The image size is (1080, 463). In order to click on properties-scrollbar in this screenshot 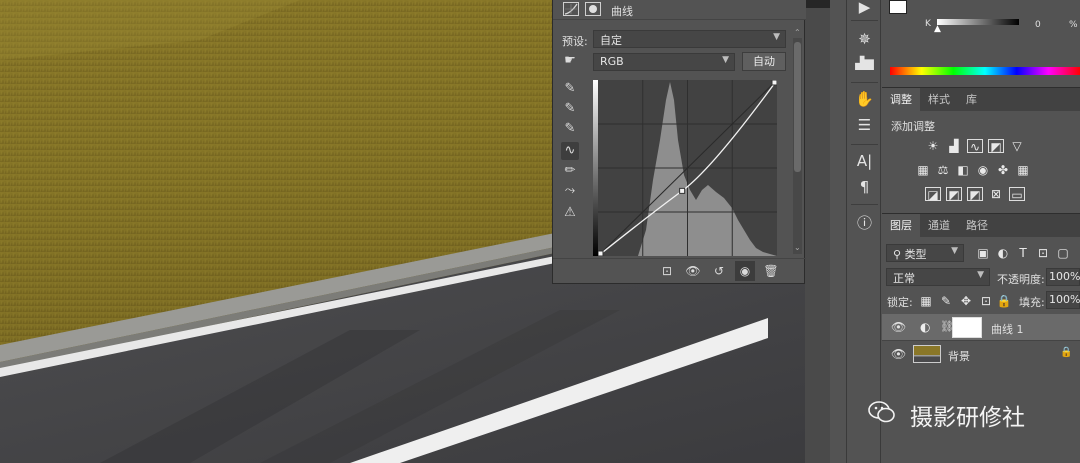, I will do `click(797, 146)`.